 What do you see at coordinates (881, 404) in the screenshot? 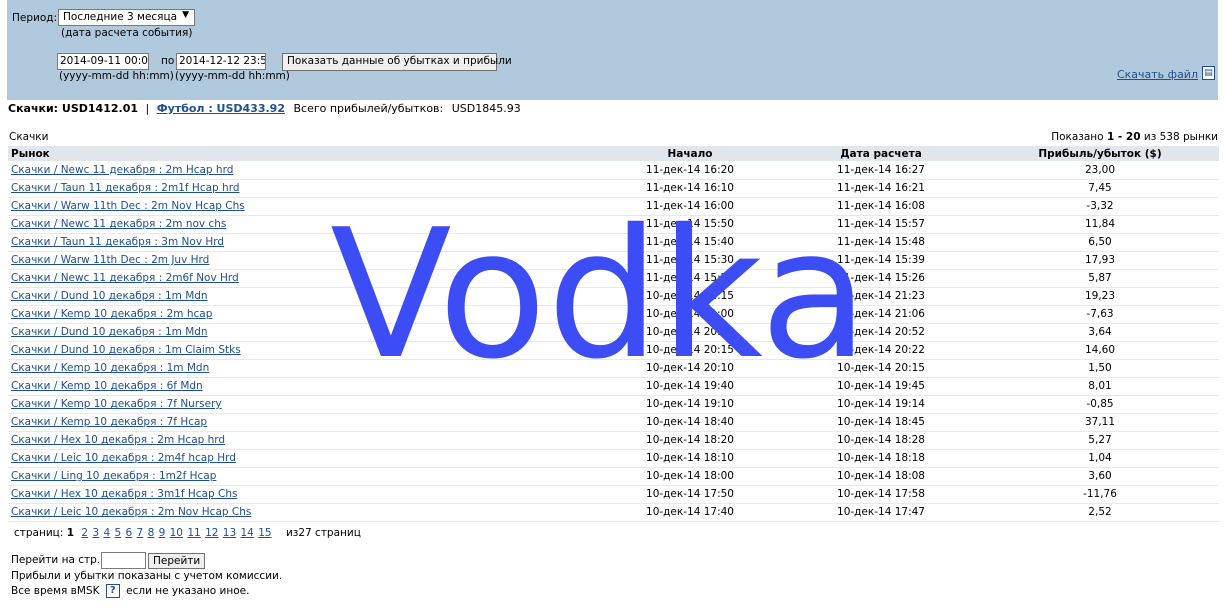
I see `cell-settled: 10-дек-14 19:14` at bounding box center [881, 404].